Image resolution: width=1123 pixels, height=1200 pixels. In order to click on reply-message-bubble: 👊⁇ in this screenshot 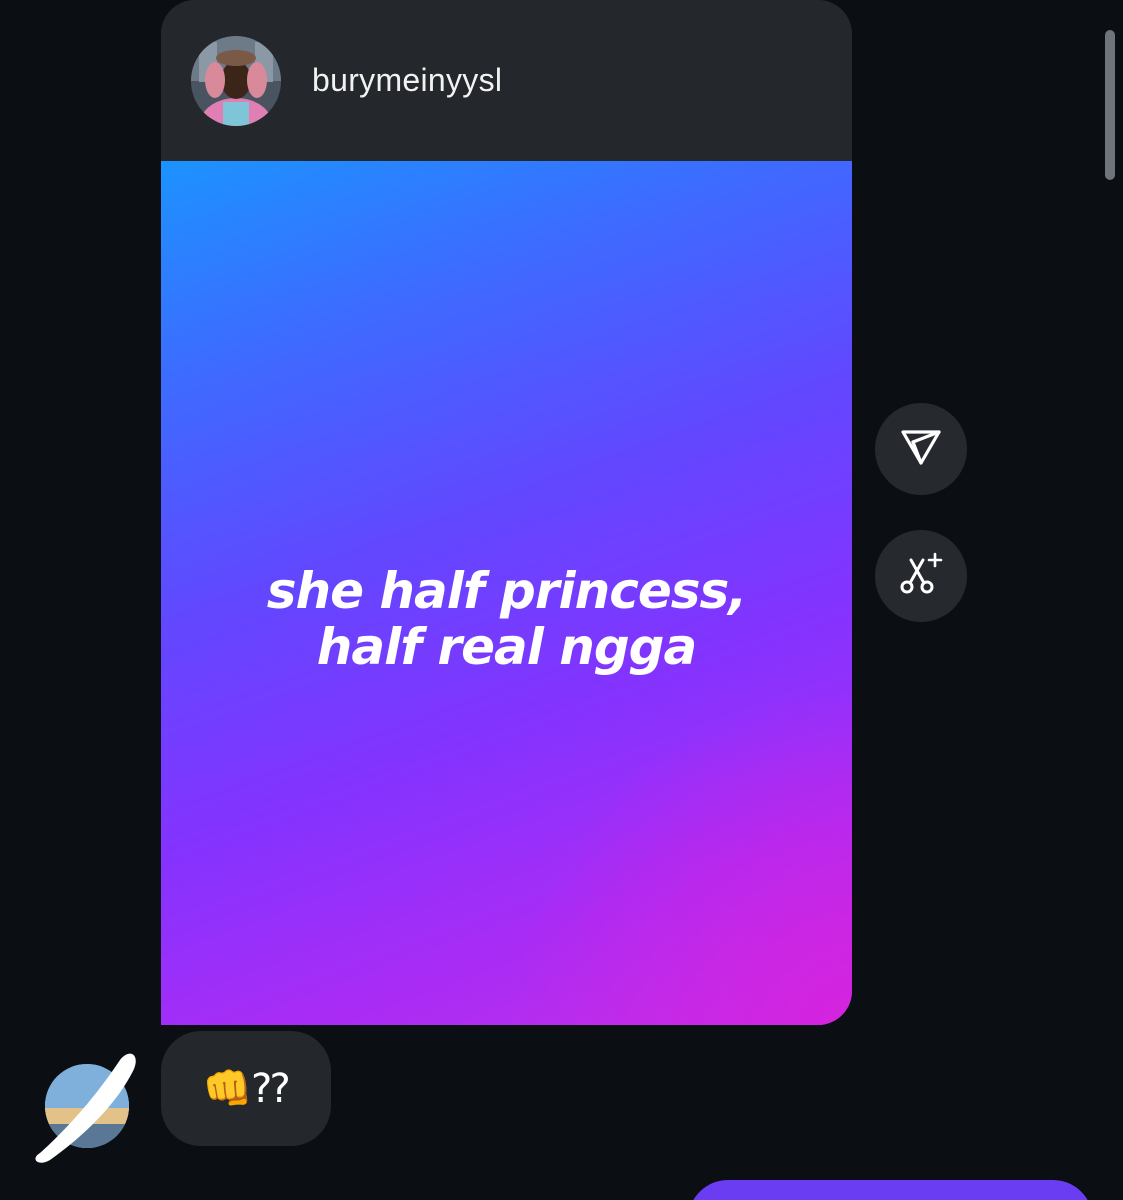, I will do `click(246, 1088)`.